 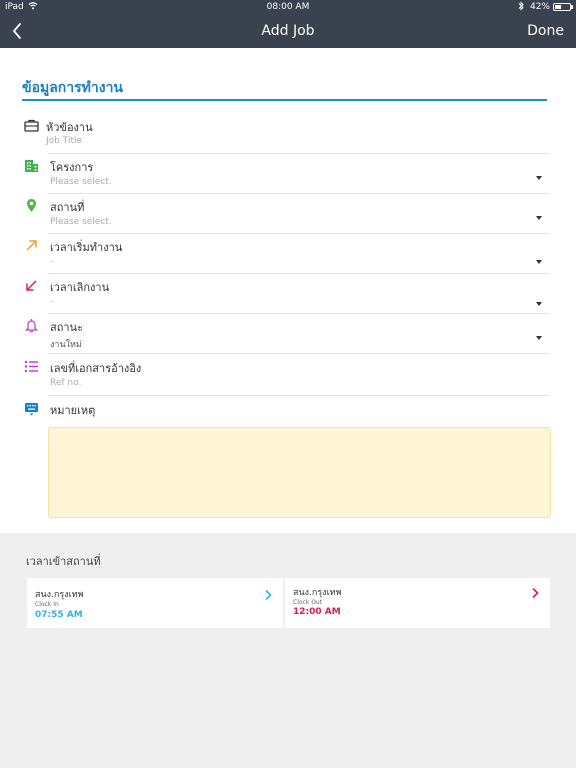 I want to click on location-field: สถานที่ Please select., so click(x=288, y=215).